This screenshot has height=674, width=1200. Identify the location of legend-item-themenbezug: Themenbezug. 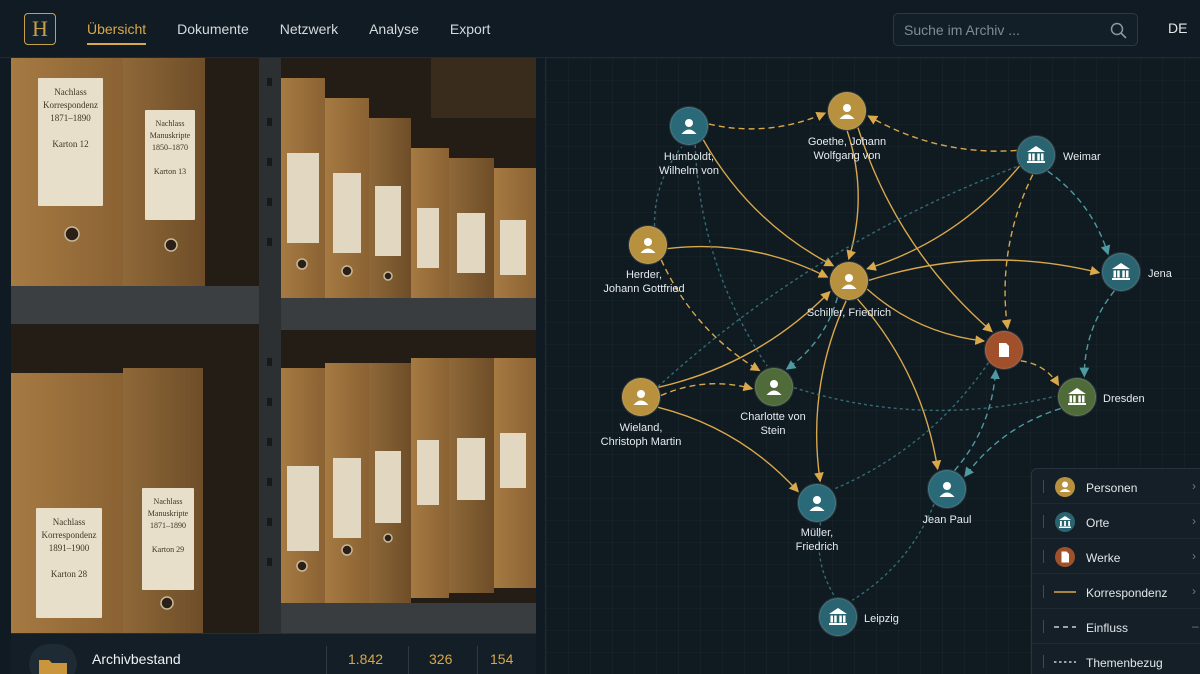
(1116, 659).